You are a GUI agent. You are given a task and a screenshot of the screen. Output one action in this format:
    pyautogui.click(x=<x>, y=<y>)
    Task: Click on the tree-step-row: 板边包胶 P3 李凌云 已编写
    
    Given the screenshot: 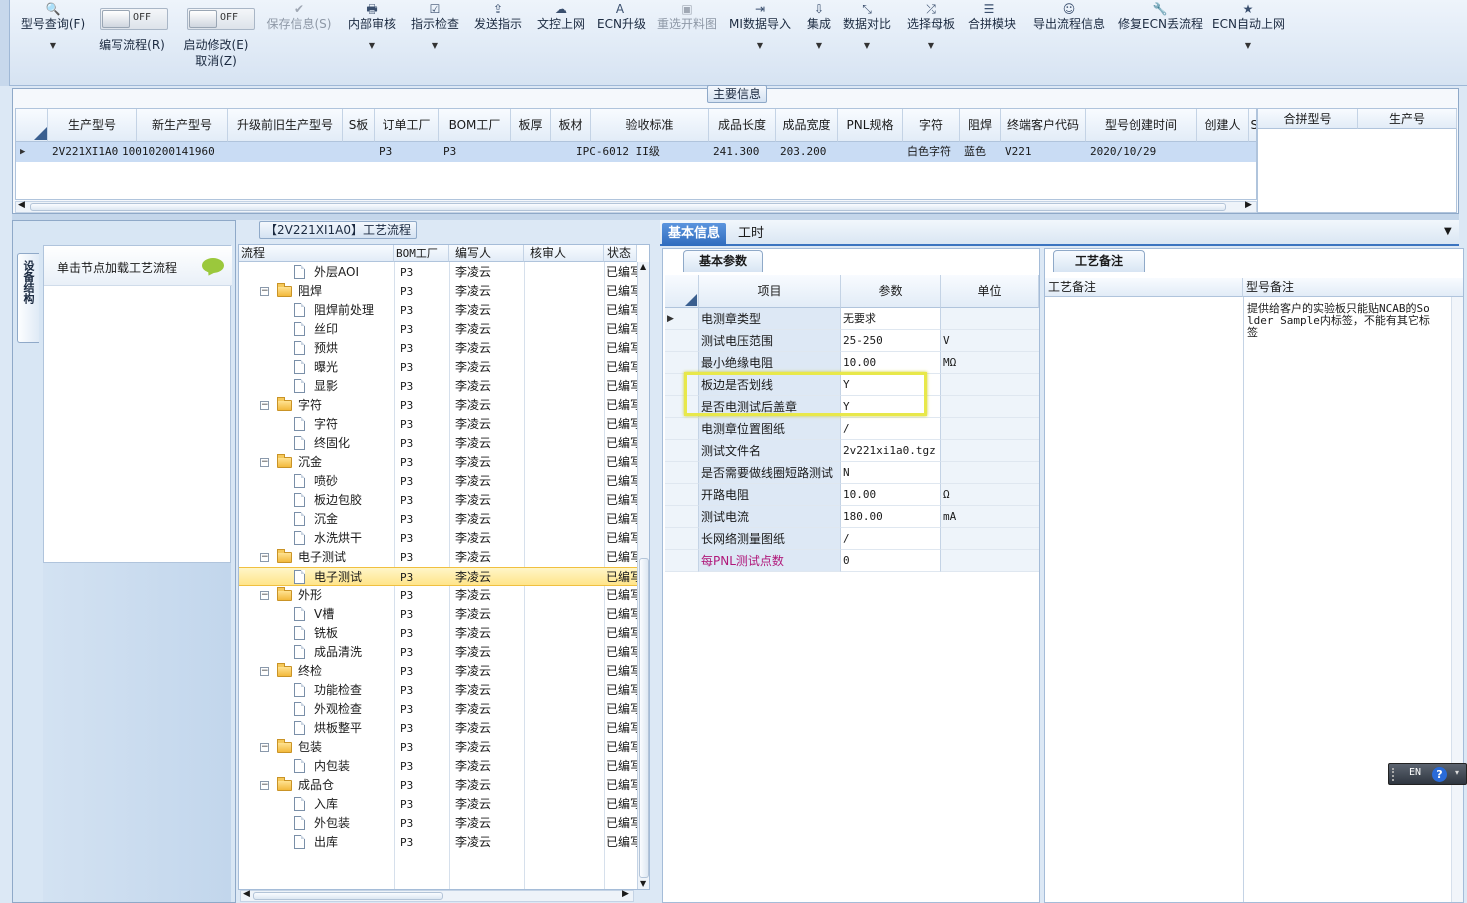 What is the action you would take?
    pyautogui.click(x=438, y=500)
    